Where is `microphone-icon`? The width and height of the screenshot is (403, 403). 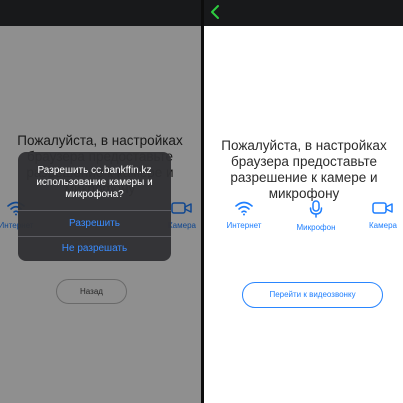
microphone-icon is located at coordinates (316, 209).